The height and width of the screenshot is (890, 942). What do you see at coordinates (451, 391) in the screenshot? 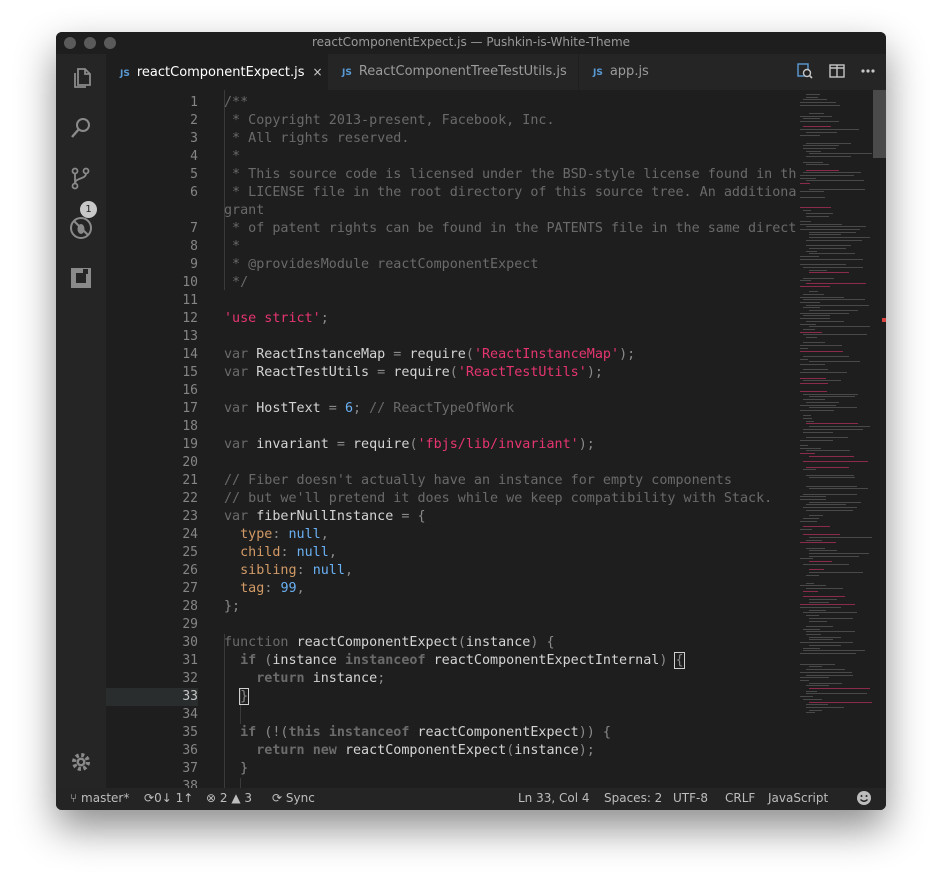
I see `code-line: 16` at bounding box center [451, 391].